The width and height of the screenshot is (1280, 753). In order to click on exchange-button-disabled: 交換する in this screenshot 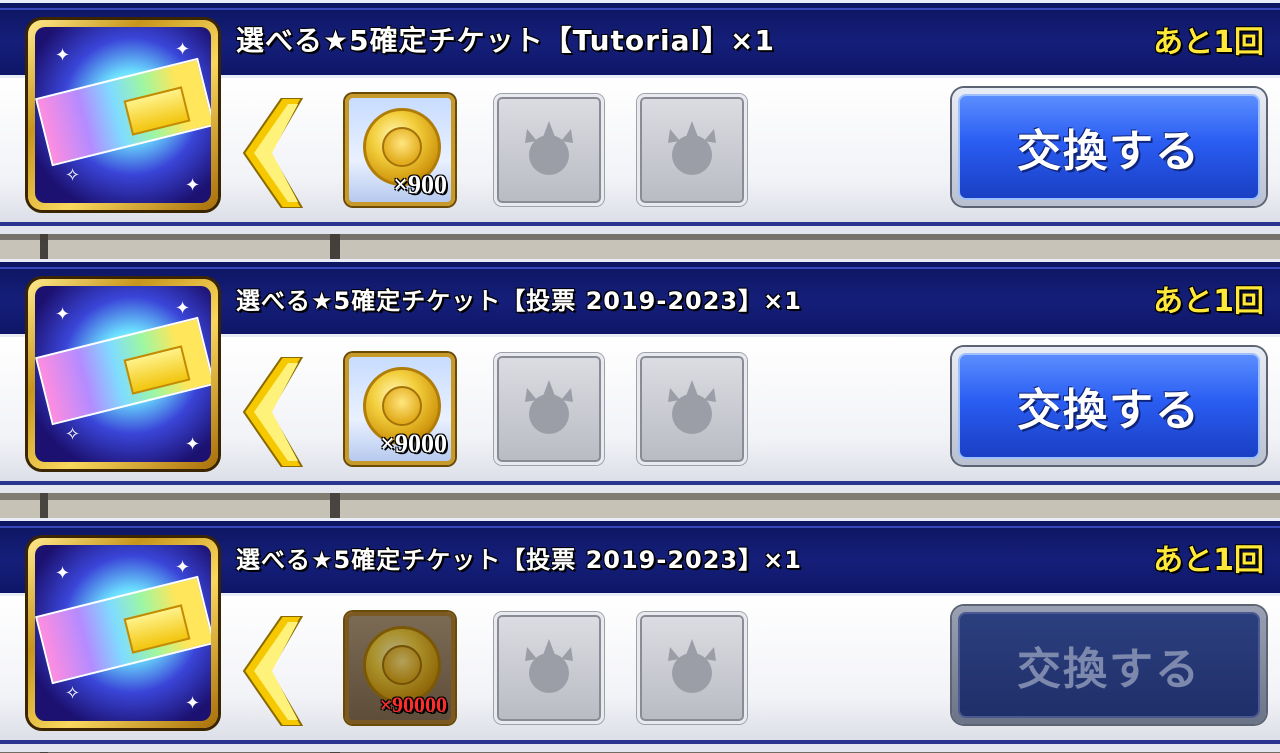, I will do `click(1109, 665)`.